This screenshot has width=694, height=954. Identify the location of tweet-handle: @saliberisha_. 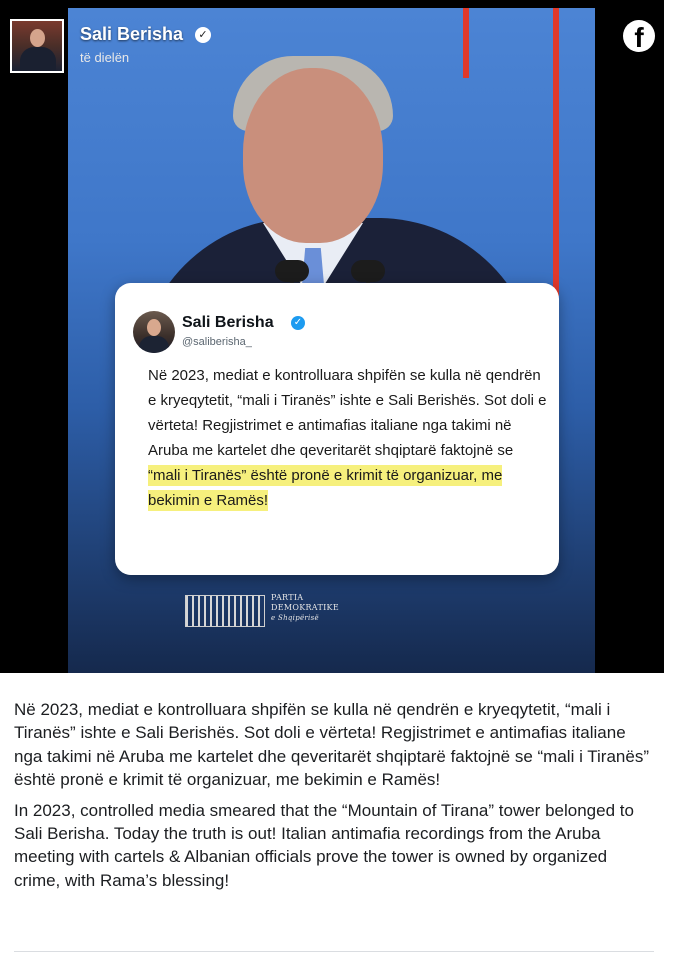
(217, 342).